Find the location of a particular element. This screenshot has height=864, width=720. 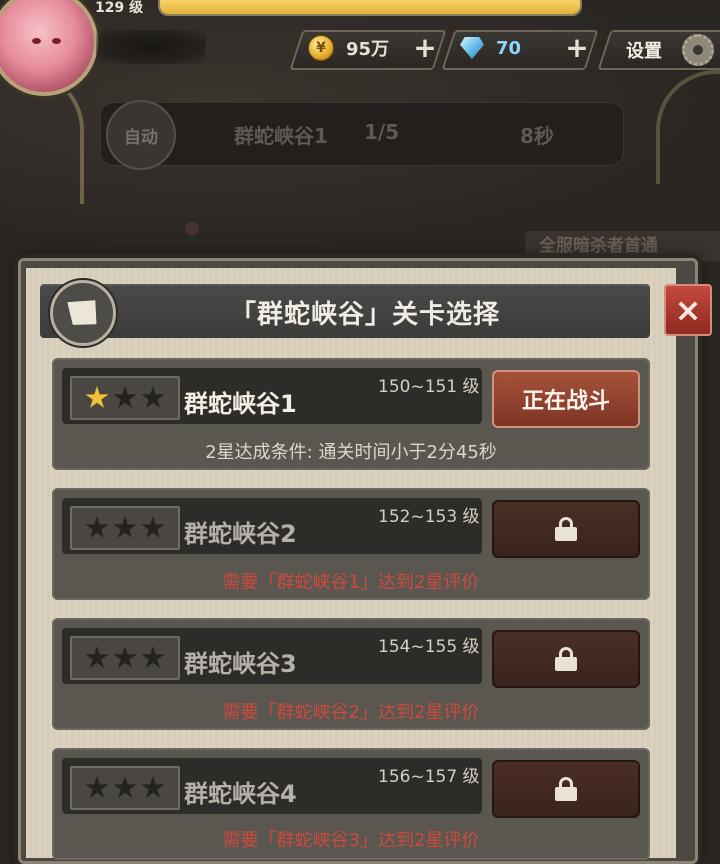

stage-requirement: 需要「群蛇峡谷2」达到2星评价 is located at coordinates (351, 712).